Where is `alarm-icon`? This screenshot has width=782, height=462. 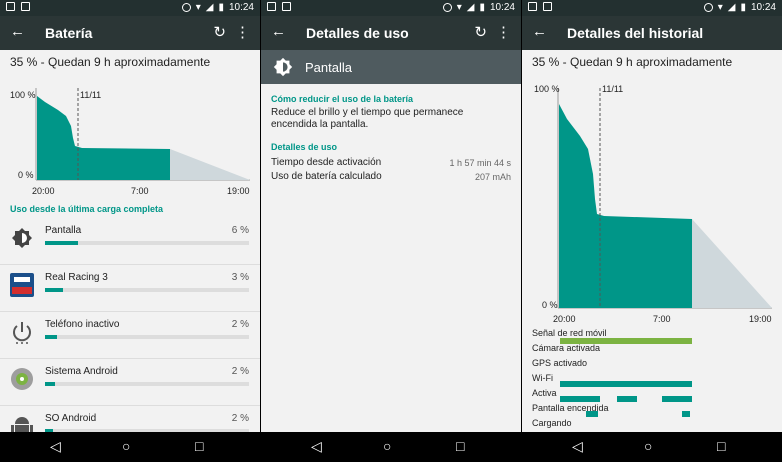
alarm-icon is located at coordinates (186, 7).